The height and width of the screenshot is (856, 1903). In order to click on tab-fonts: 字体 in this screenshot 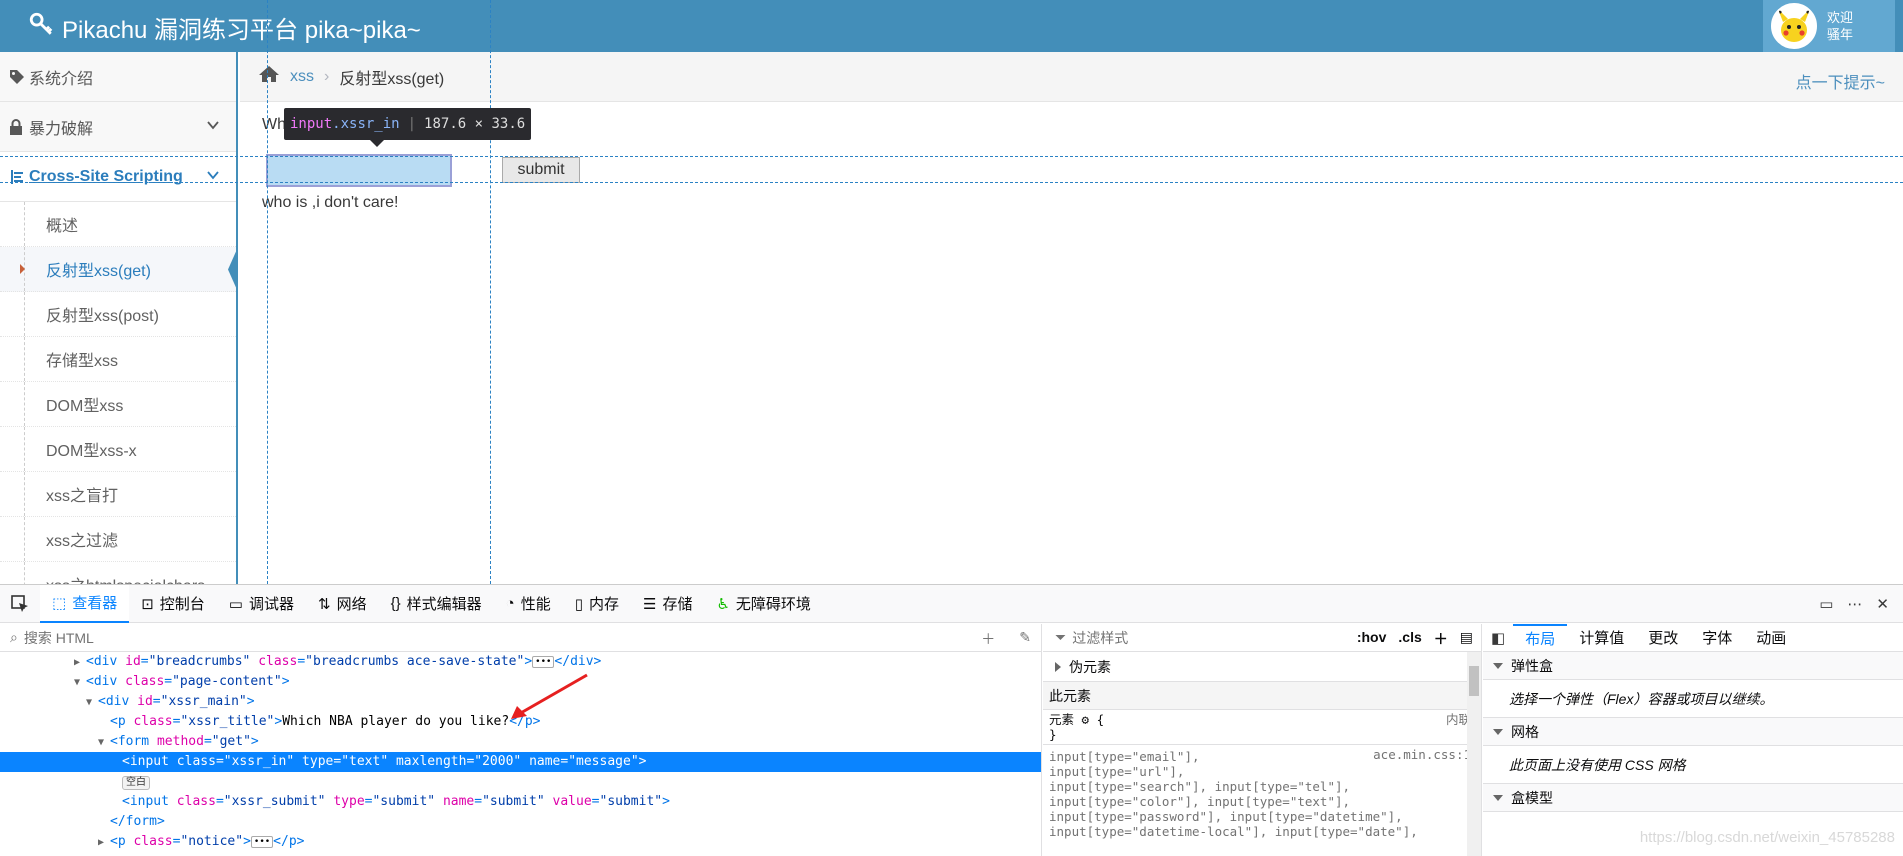, I will do `click(1717, 638)`.